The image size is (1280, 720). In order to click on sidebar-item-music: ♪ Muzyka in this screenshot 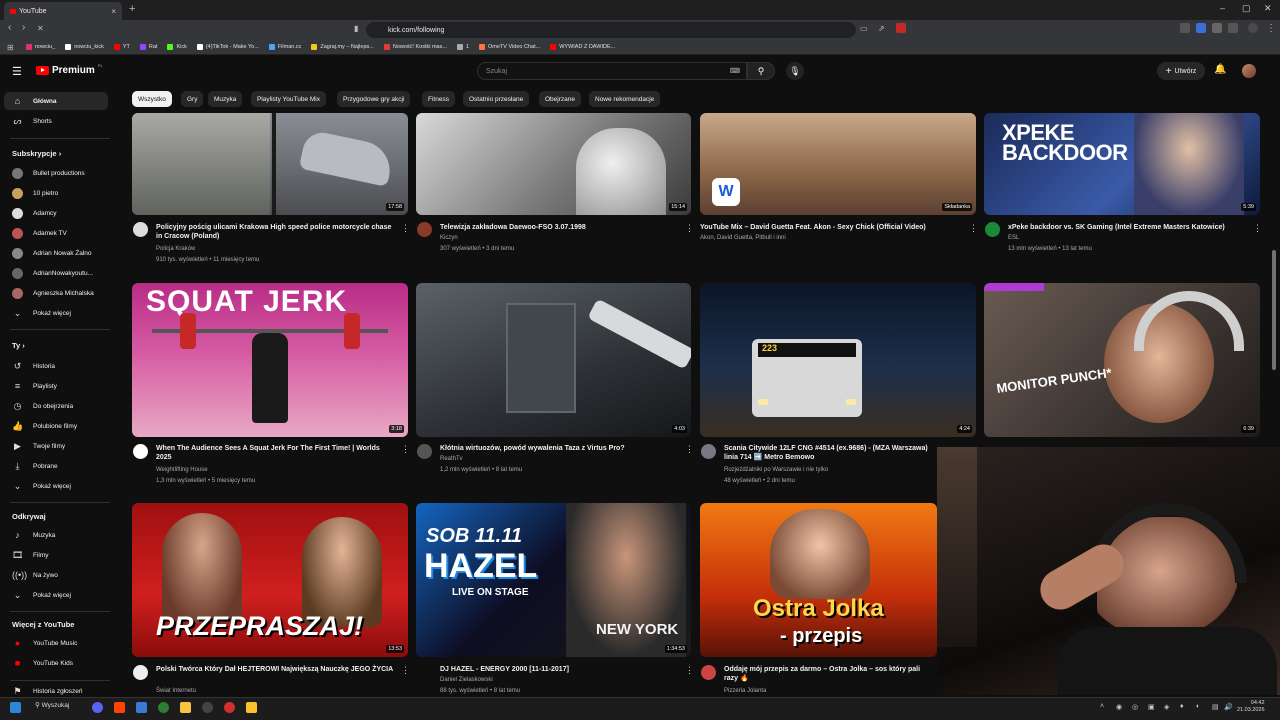, I will do `click(56, 535)`.